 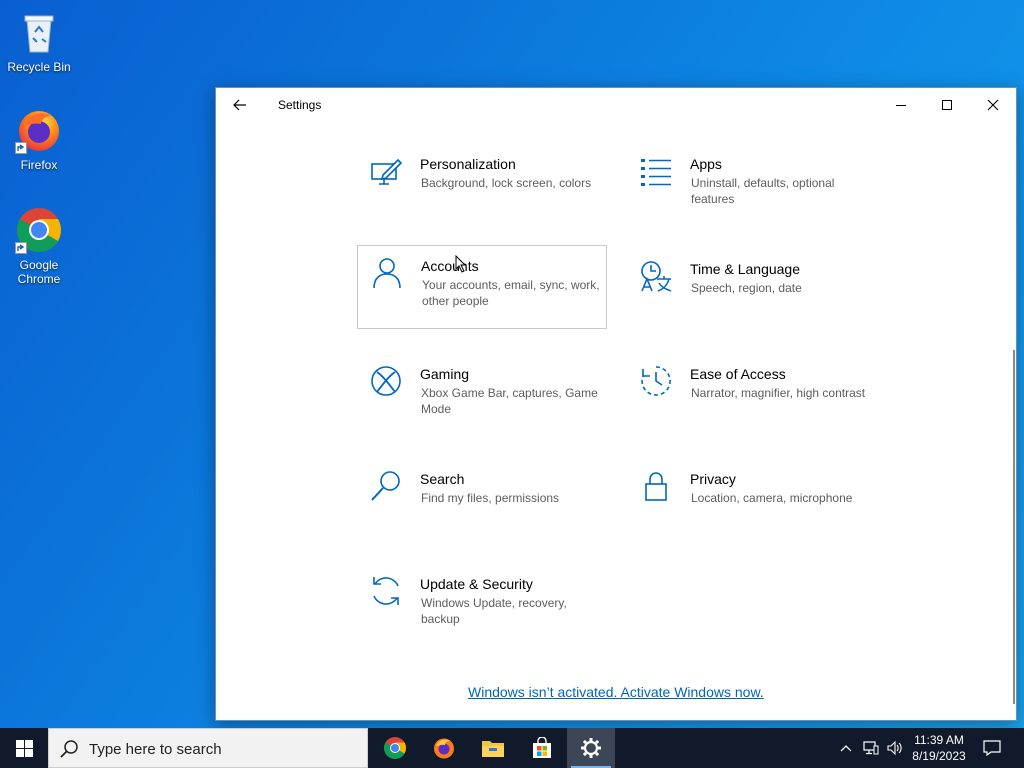 I want to click on tile-description: Xbox Game Bar, captures, Game Mode, so click(x=509, y=401).